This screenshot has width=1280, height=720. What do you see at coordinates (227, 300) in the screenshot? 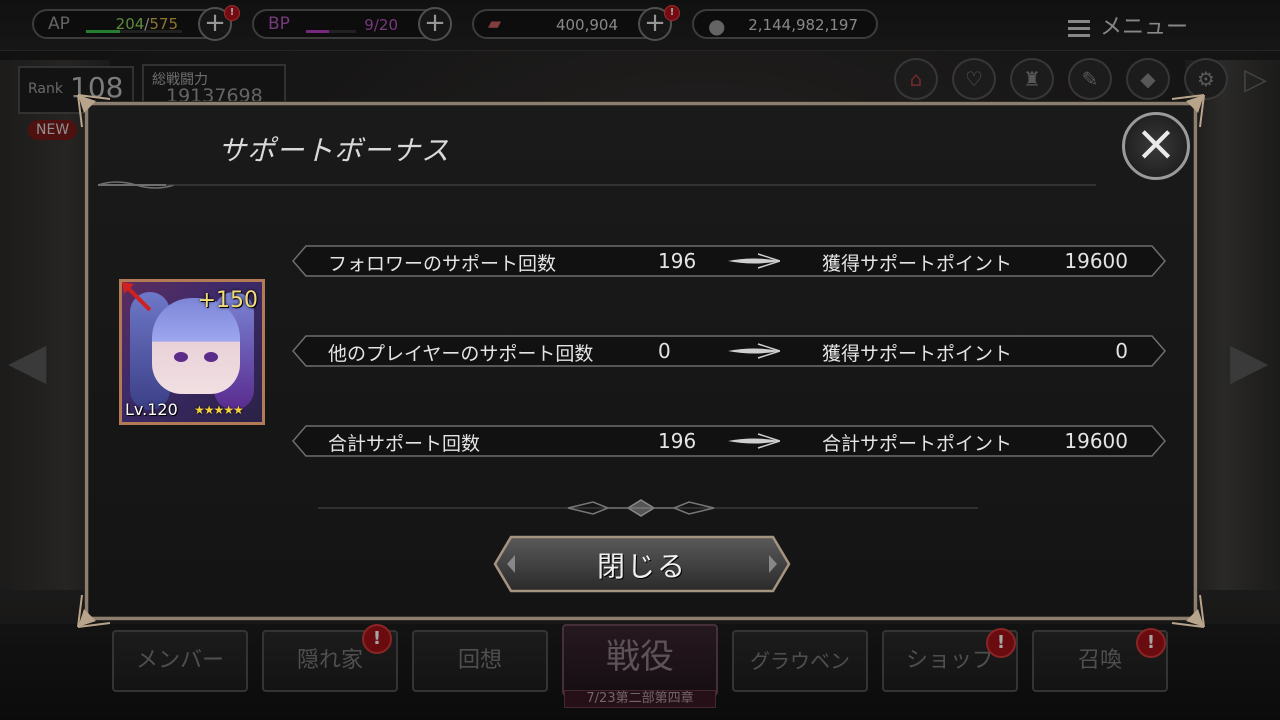
I see `card-bonus-value: +150` at bounding box center [227, 300].